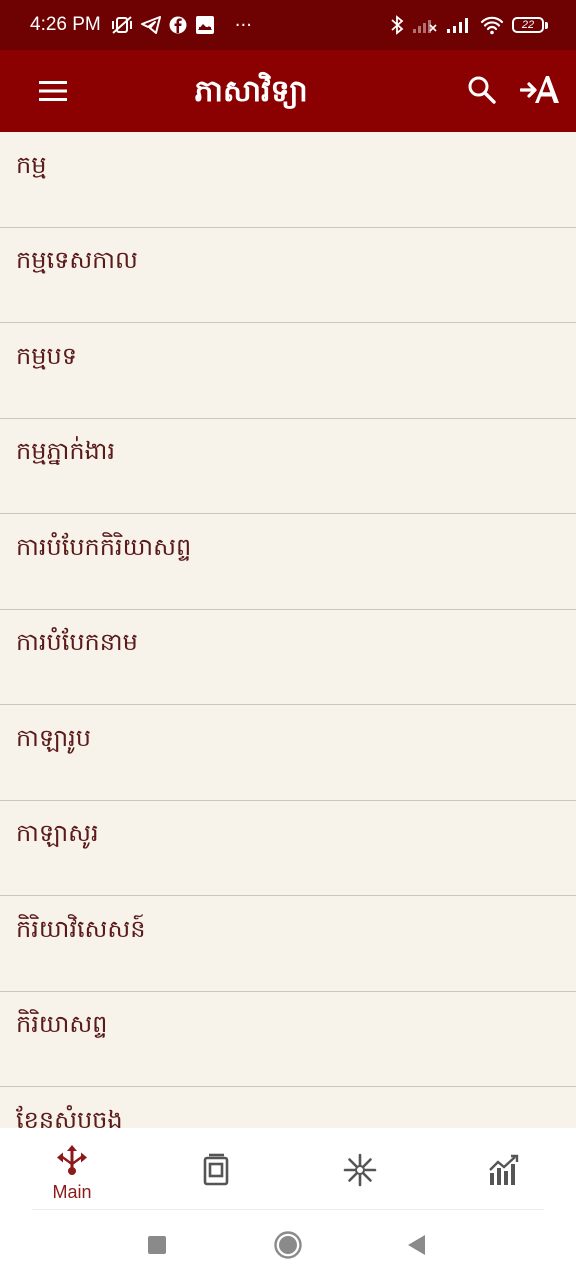 The width and height of the screenshot is (576, 1280). Describe the element at coordinates (178, 25) in the screenshot. I see `facebook-icon` at that location.